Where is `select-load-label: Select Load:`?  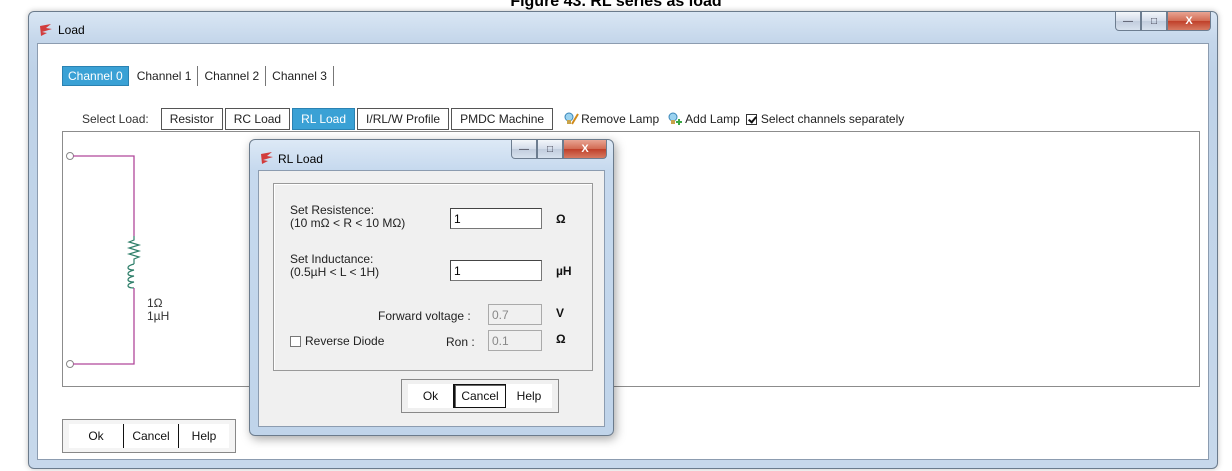
select-load-label: Select Load: is located at coordinates (115, 119).